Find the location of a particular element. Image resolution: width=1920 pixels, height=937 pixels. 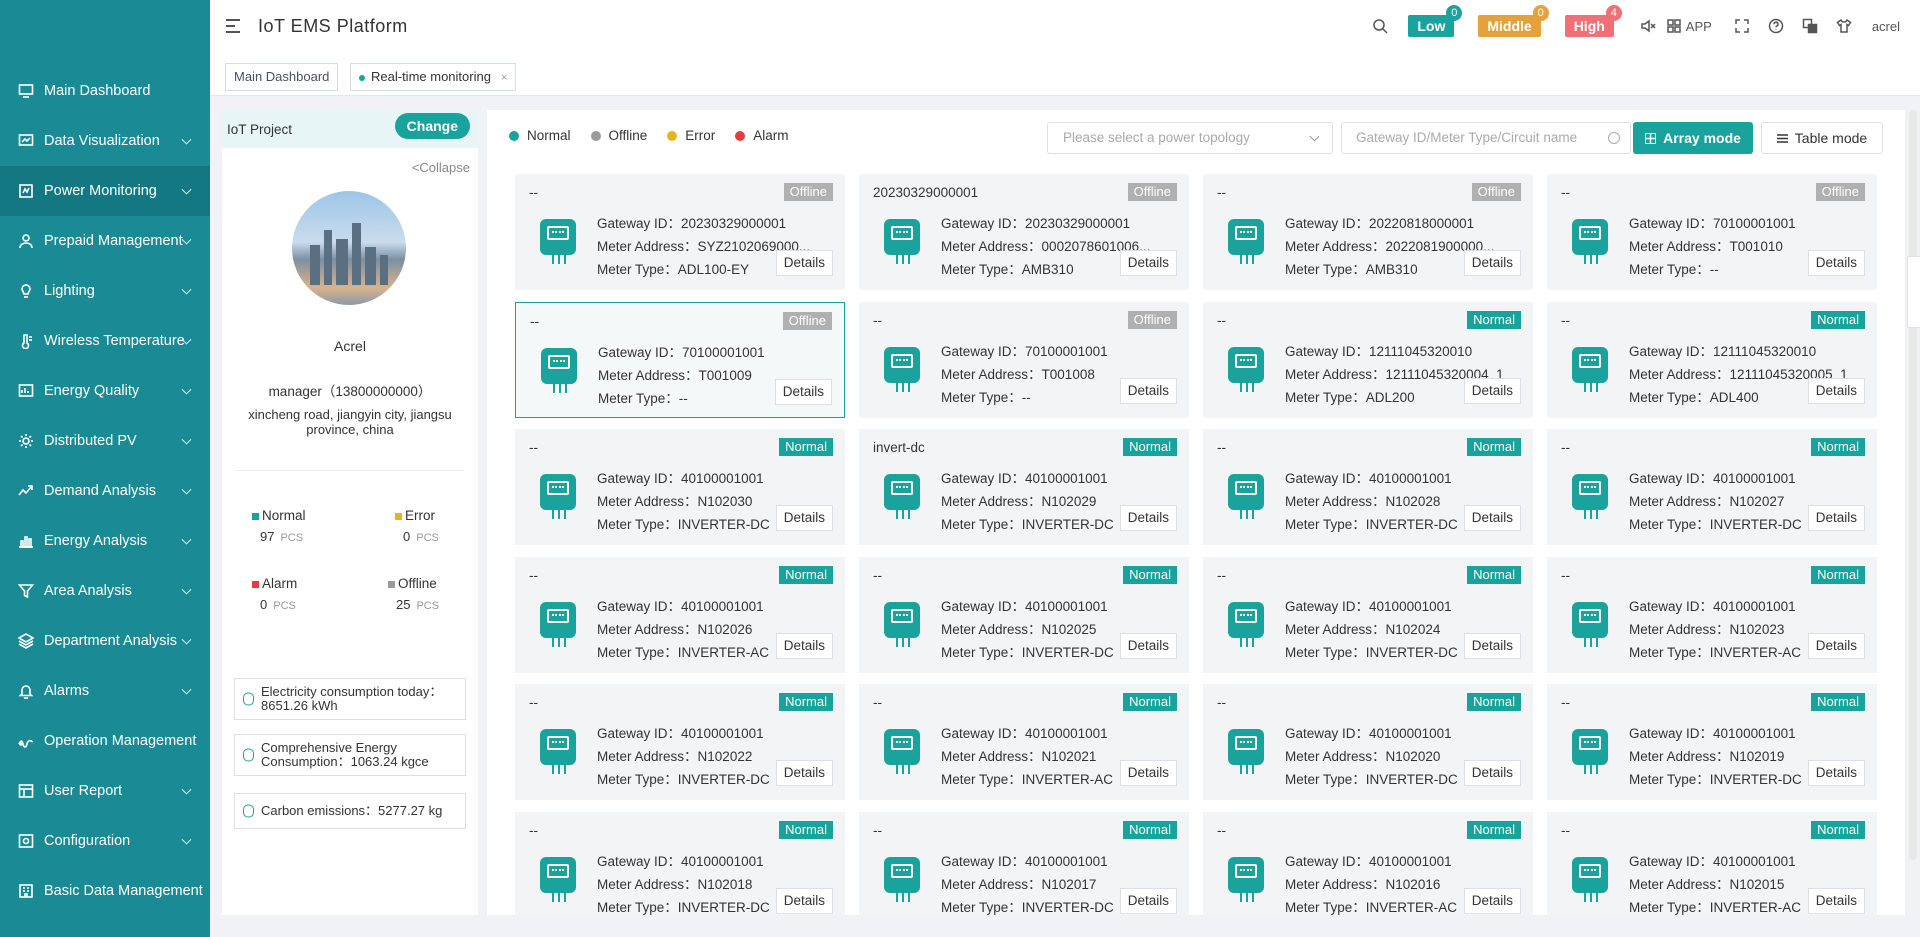

device-name: -- is located at coordinates (1565, 702).